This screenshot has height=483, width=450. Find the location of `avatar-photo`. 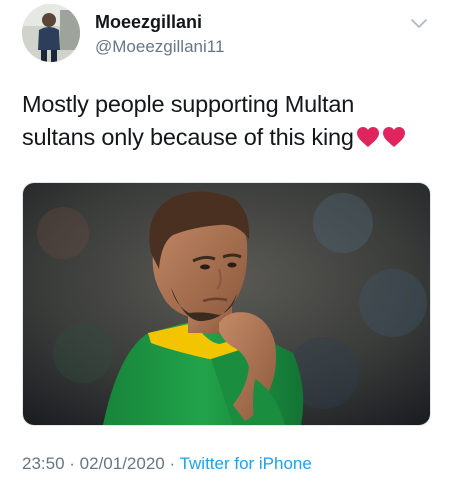

avatar-photo is located at coordinates (51, 33).